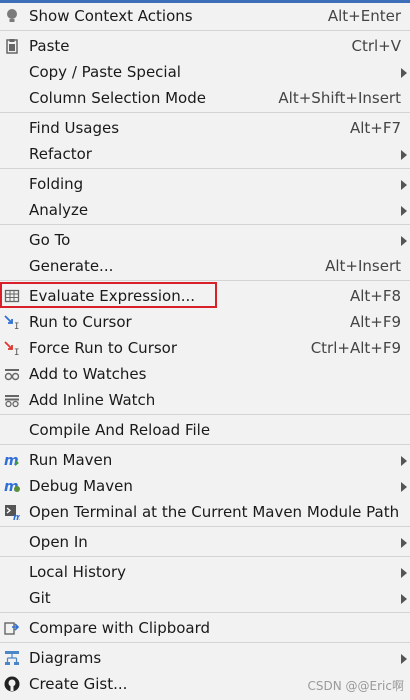 The height and width of the screenshot is (700, 410). What do you see at coordinates (205, 46) in the screenshot?
I see `menu-item-paste: Paste Ctrl+V` at bounding box center [205, 46].